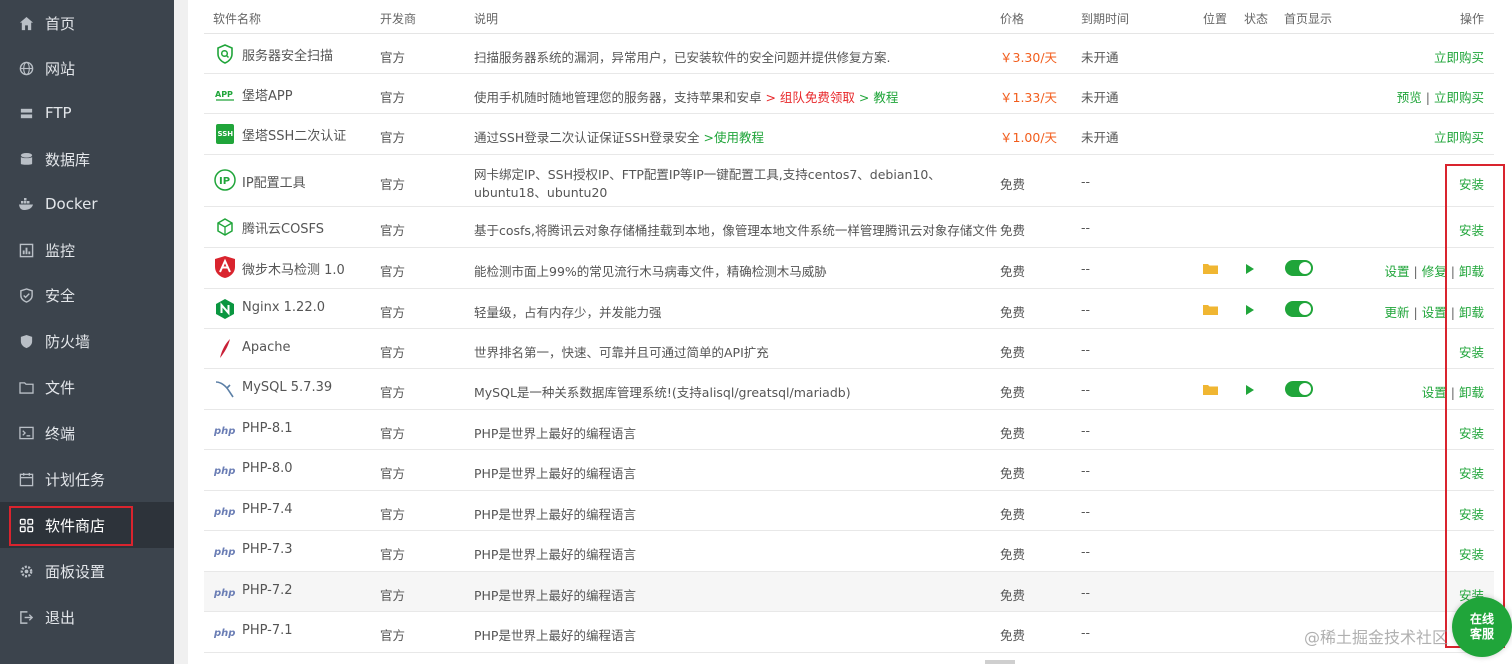  I want to click on repair-link: 修复, so click(1434, 271).